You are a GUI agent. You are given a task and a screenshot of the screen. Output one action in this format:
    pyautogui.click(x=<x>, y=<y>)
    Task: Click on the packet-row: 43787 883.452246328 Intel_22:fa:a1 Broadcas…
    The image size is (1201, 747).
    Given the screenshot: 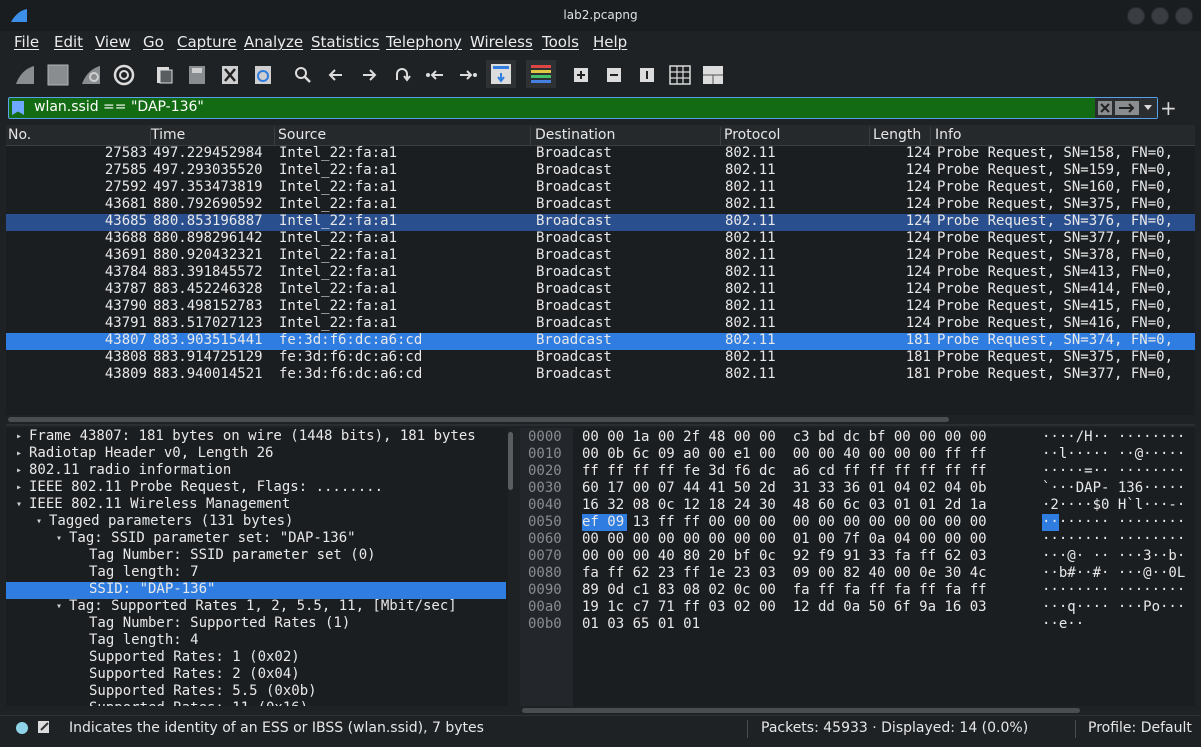 What is the action you would take?
    pyautogui.click(x=600, y=290)
    